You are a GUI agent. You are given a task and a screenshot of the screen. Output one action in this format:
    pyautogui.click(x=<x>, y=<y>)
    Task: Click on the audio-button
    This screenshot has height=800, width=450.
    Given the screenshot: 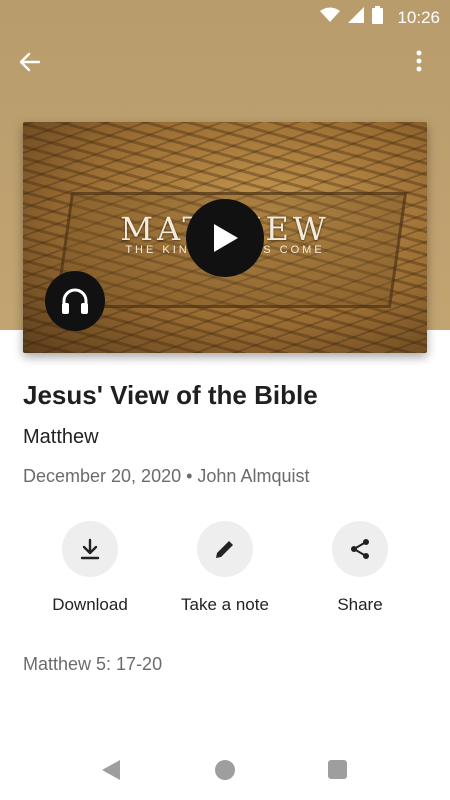 What is the action you would take?
    pyautogui.click(x=75, y=301)
    